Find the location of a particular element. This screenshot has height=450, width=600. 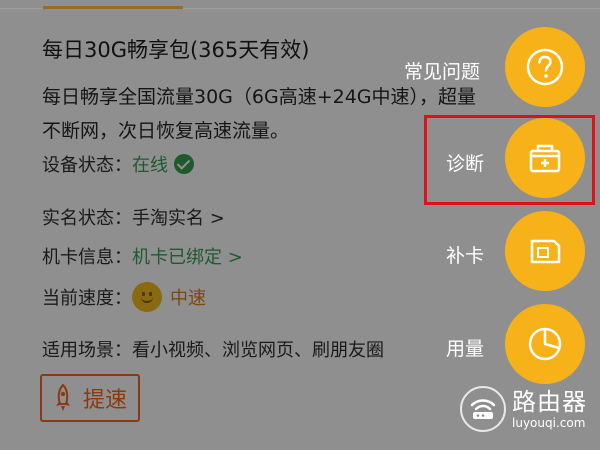

pie-chart-icon is located at coordinates (545, 344).